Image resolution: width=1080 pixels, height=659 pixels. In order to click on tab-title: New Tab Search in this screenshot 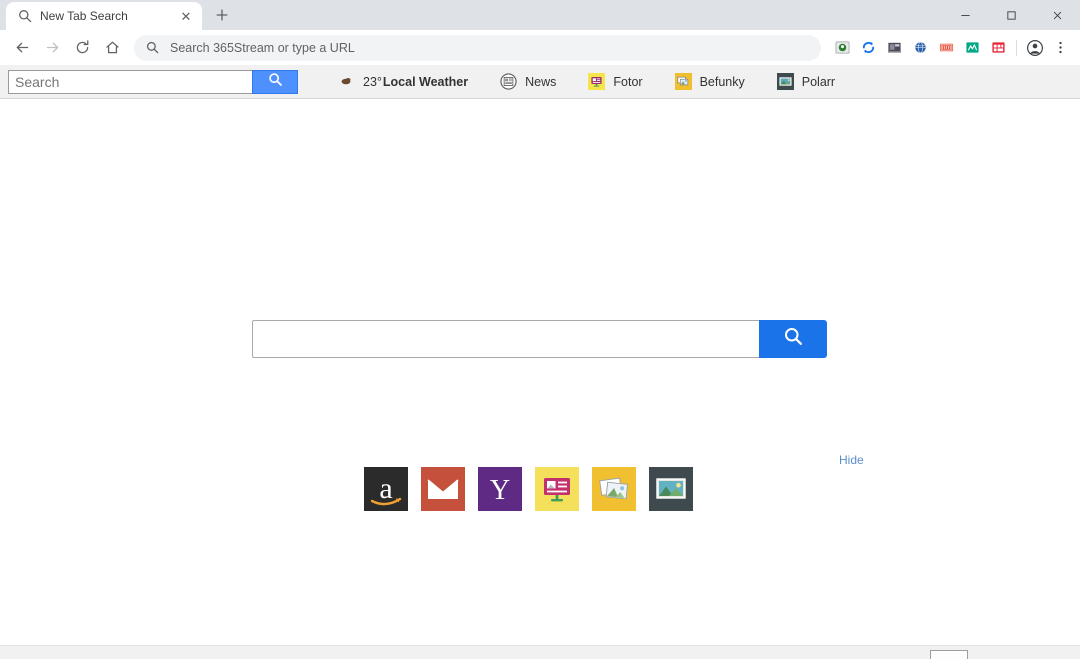, I will do `click(84, 16)`.